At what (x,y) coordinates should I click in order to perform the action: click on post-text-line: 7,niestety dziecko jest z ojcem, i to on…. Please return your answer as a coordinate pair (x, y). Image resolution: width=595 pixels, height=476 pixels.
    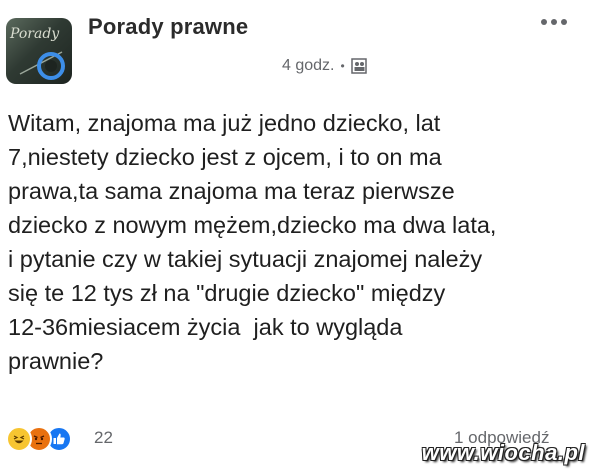
    Looking at the image, I should click on (225, 157).